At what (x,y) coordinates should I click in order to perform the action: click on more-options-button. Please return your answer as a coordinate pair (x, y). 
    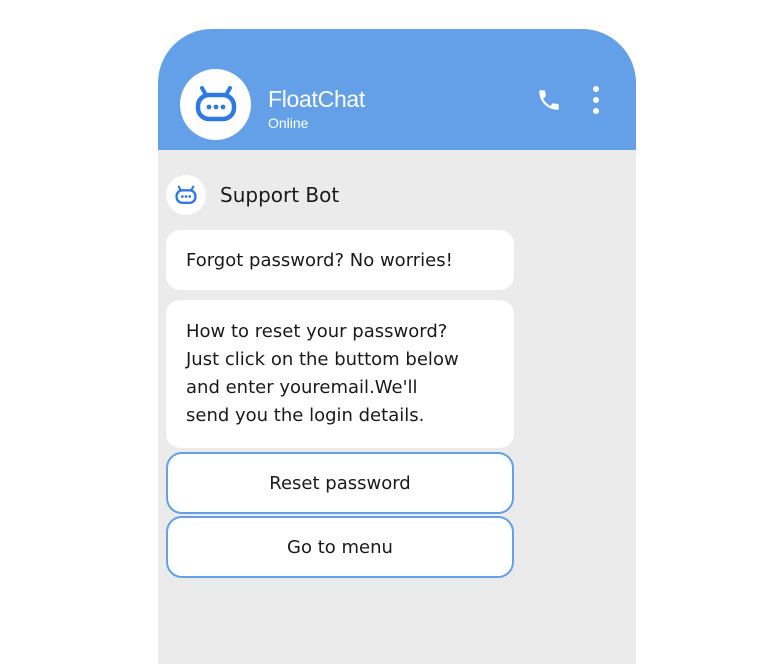
    Looking at the image, I should click on (596, 100).